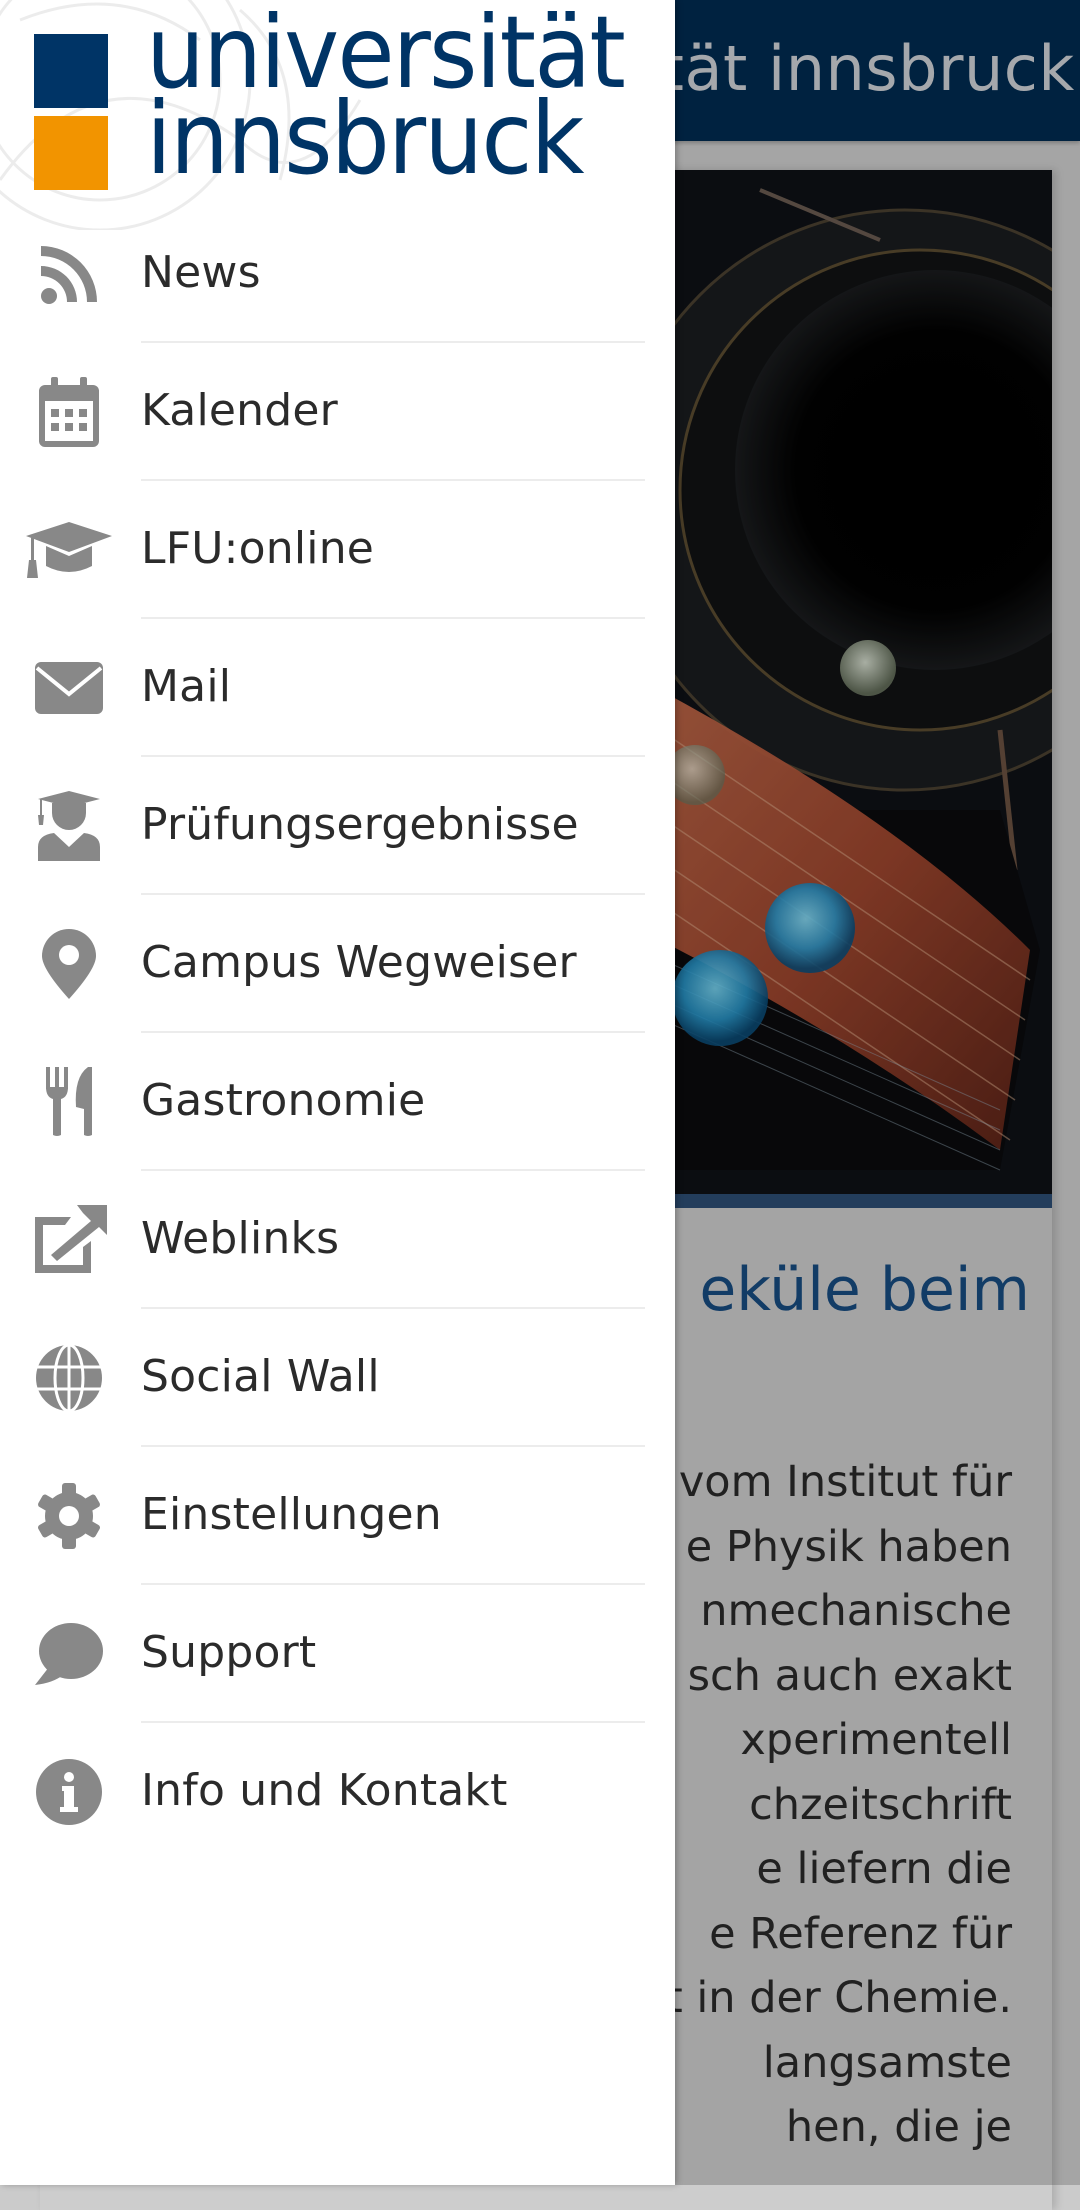  What do you see at coordinates (240, 1238) in the screenshot?
I see `menu-item-label: Weblinks` at bounding box center [240, 1238].